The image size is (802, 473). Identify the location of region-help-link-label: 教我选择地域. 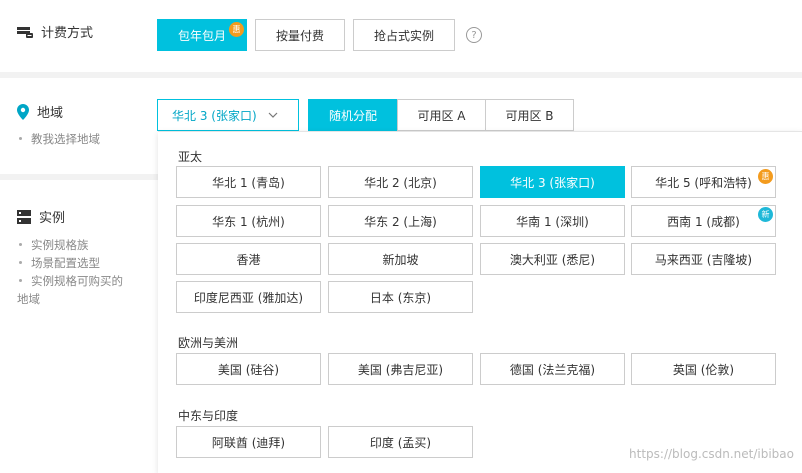
(65, 139).